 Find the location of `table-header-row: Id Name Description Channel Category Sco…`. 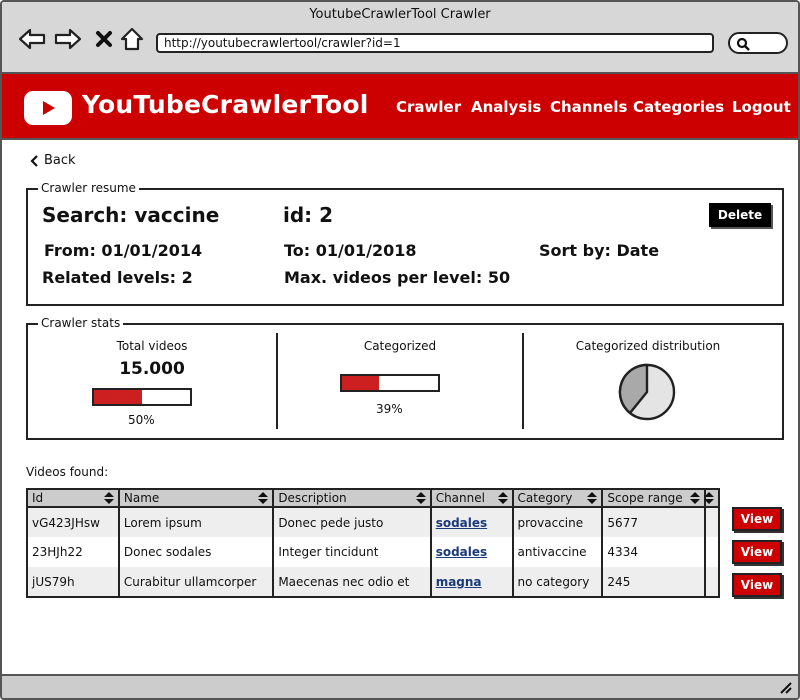

table-header-row: Id Name Description Channel Category Sco… is located at coordinates (374, 498).